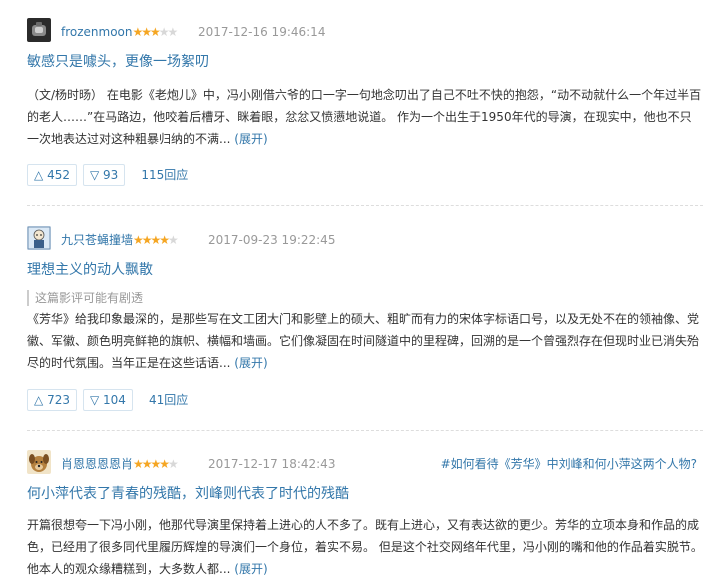 This screenshot has width=714, height=580. Describe the element at coordinates (97, 240) in the screenshot. I see `author-name: 九只苍蝇撞墙` at that location.